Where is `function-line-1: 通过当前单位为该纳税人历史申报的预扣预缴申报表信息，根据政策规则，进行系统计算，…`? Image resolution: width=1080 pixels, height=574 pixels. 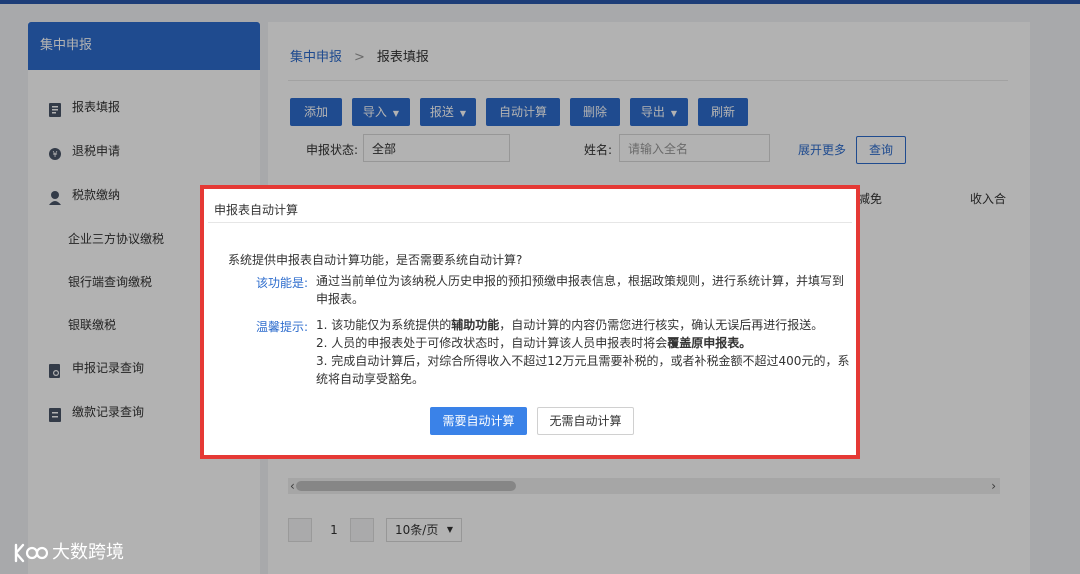 function-line-1: 通过当前单位为该纳税人历史申报的预扣预缴申报表信息，根据政策规则，进行系统计算，… is located at coordinates (580, 281).